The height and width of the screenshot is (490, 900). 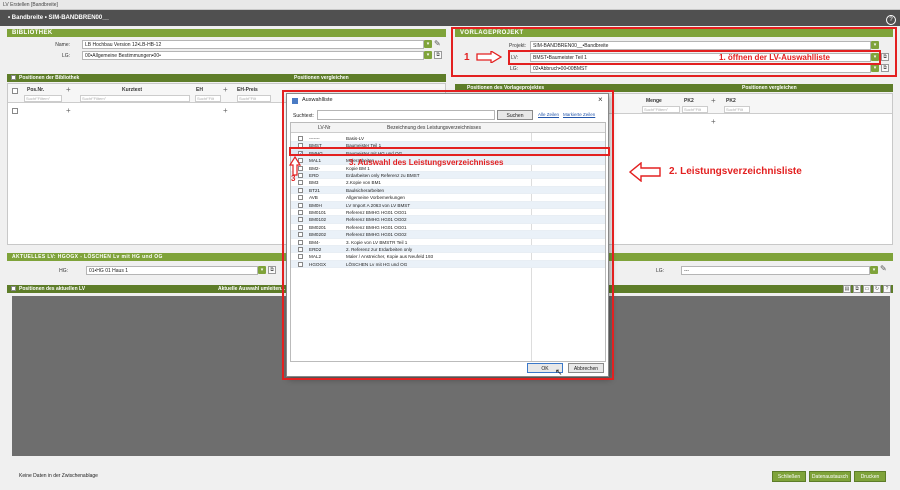 What do you see at coordinates (450, 18) in the screenshot?
I see `app-title: • Bandbreite • SIM-BANDBREN00__` at bounding box center [450, 18].